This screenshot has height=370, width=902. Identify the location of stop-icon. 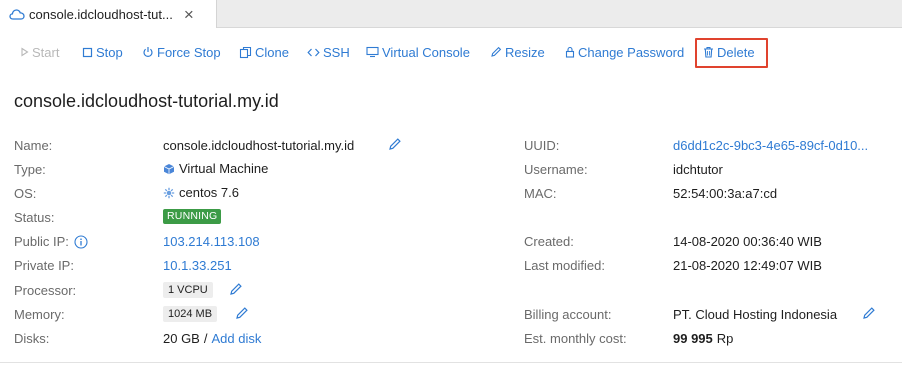
(87, 52).